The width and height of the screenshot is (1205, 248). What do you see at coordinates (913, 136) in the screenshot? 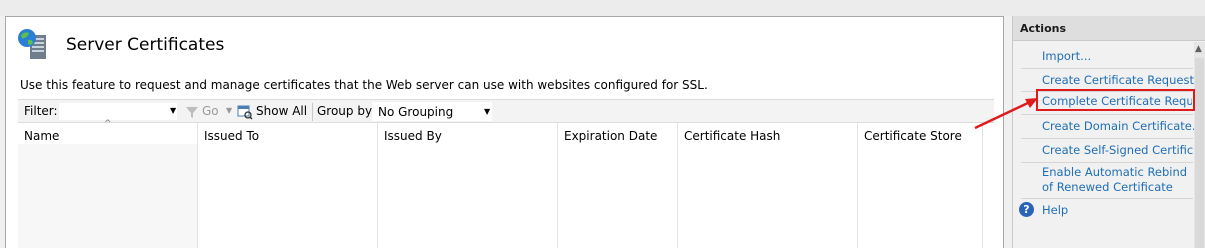
I see `column-header-certificate-store: Certificate Store` at bounding box center [913, 136].